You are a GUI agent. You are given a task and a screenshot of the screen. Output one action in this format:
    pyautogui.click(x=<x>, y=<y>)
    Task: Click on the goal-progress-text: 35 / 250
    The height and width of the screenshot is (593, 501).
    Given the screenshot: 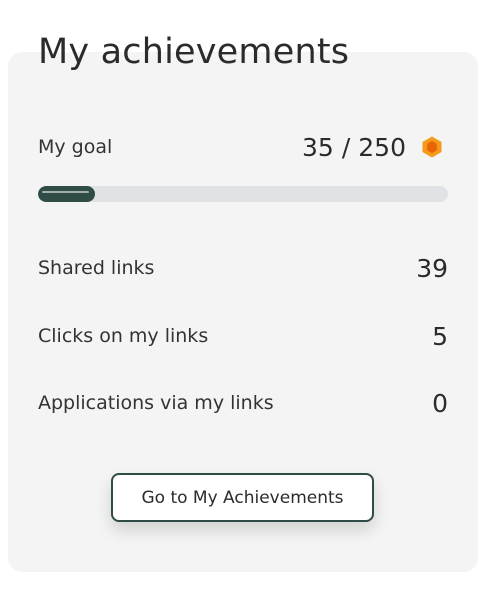 What is the action you would take?
    pyautogui.click(x=354, y=147)
    